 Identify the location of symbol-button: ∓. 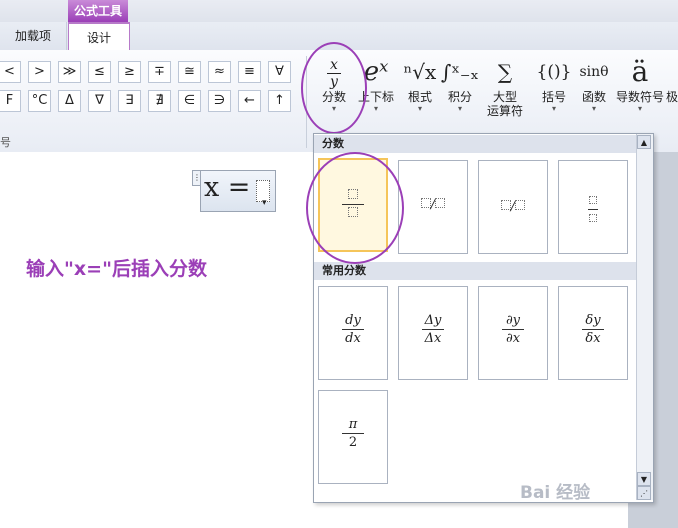
(159, 72).